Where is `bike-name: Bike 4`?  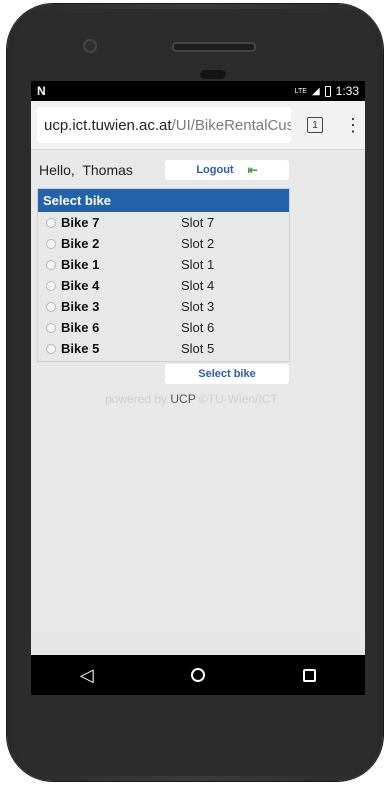
bike-name: Bike 4 is located at coordinates (80, 285).